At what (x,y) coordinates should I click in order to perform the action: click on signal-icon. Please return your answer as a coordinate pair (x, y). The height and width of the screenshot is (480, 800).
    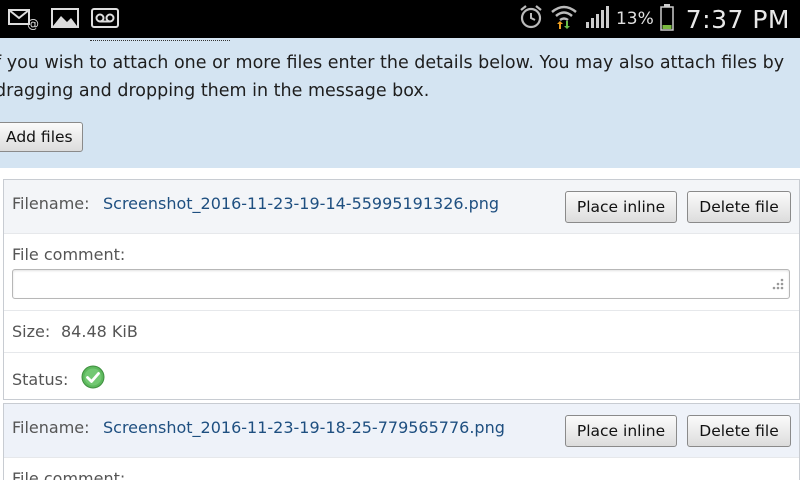
    Looking at the image, I should click on (597, 19).